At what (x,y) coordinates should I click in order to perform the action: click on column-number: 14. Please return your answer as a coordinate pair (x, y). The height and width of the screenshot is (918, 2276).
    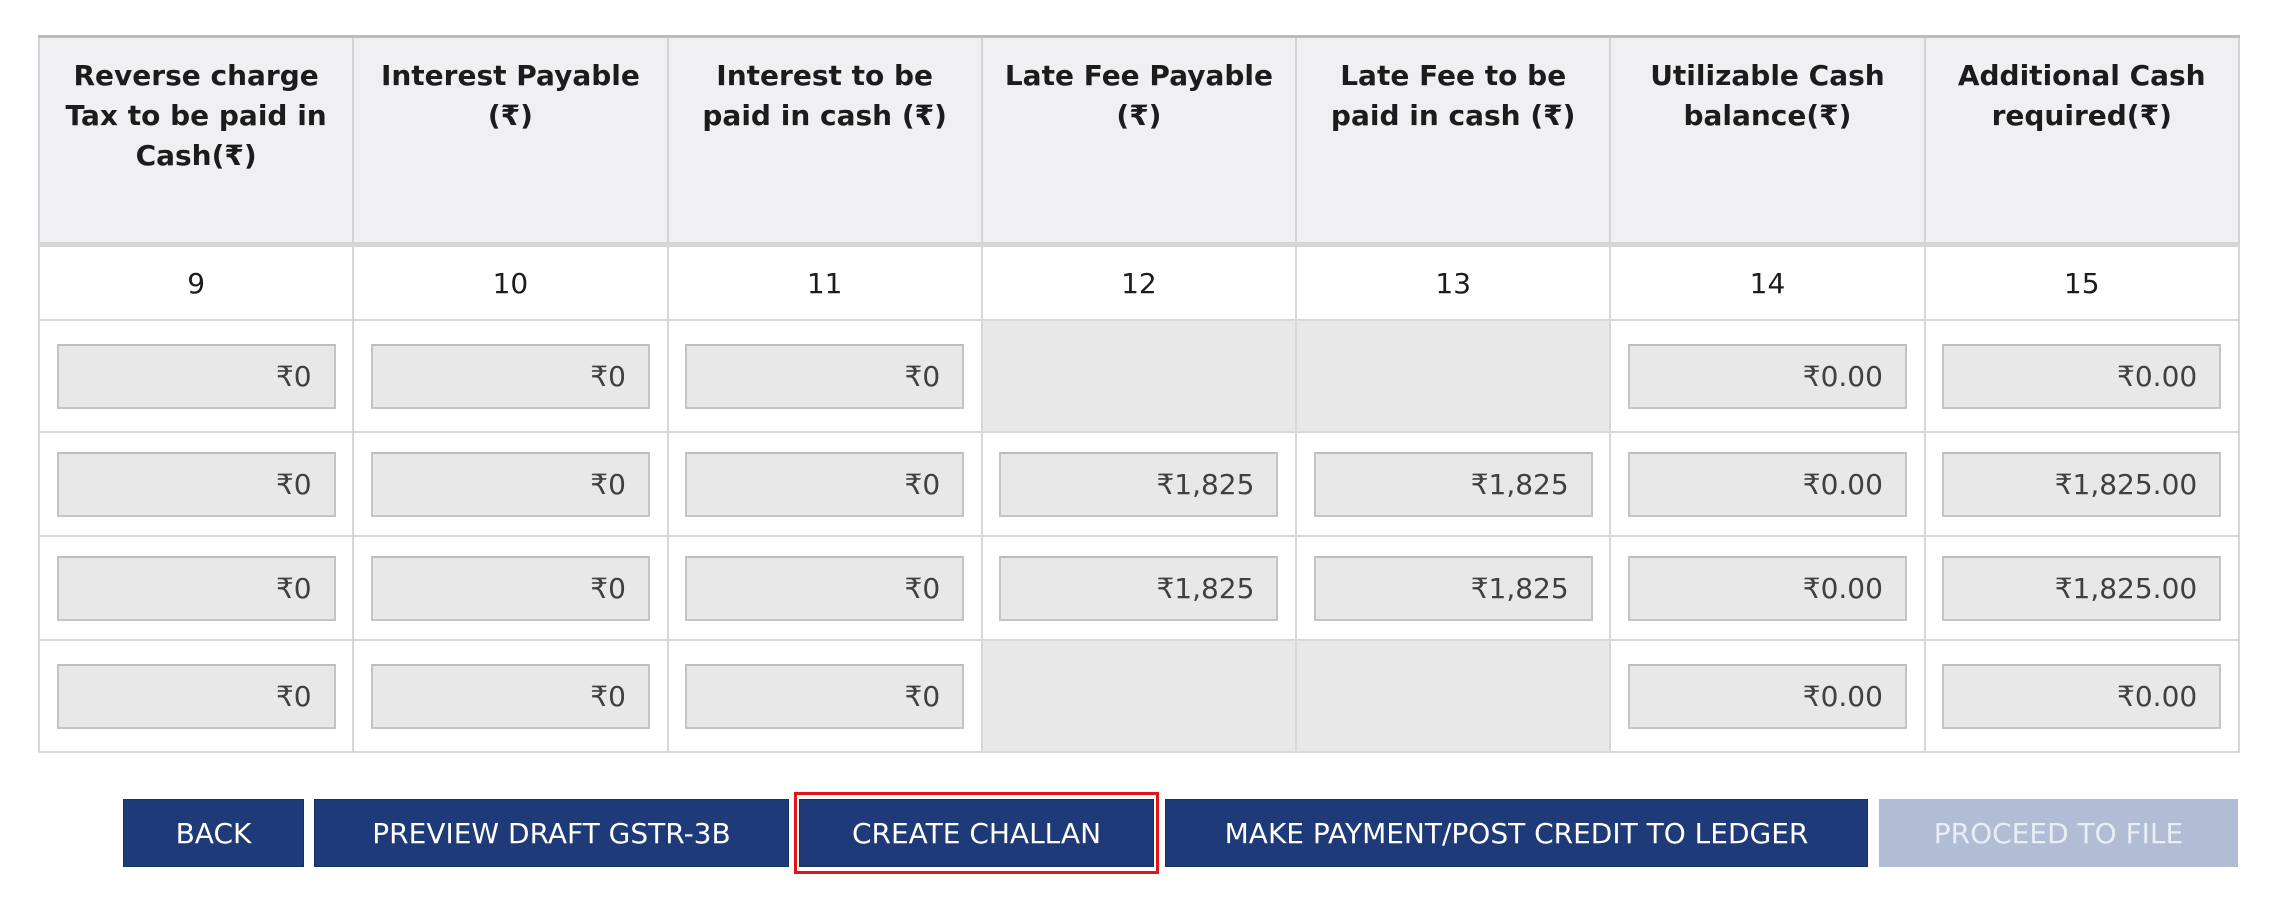
    Looking at the image, I should click on (1767, 282).